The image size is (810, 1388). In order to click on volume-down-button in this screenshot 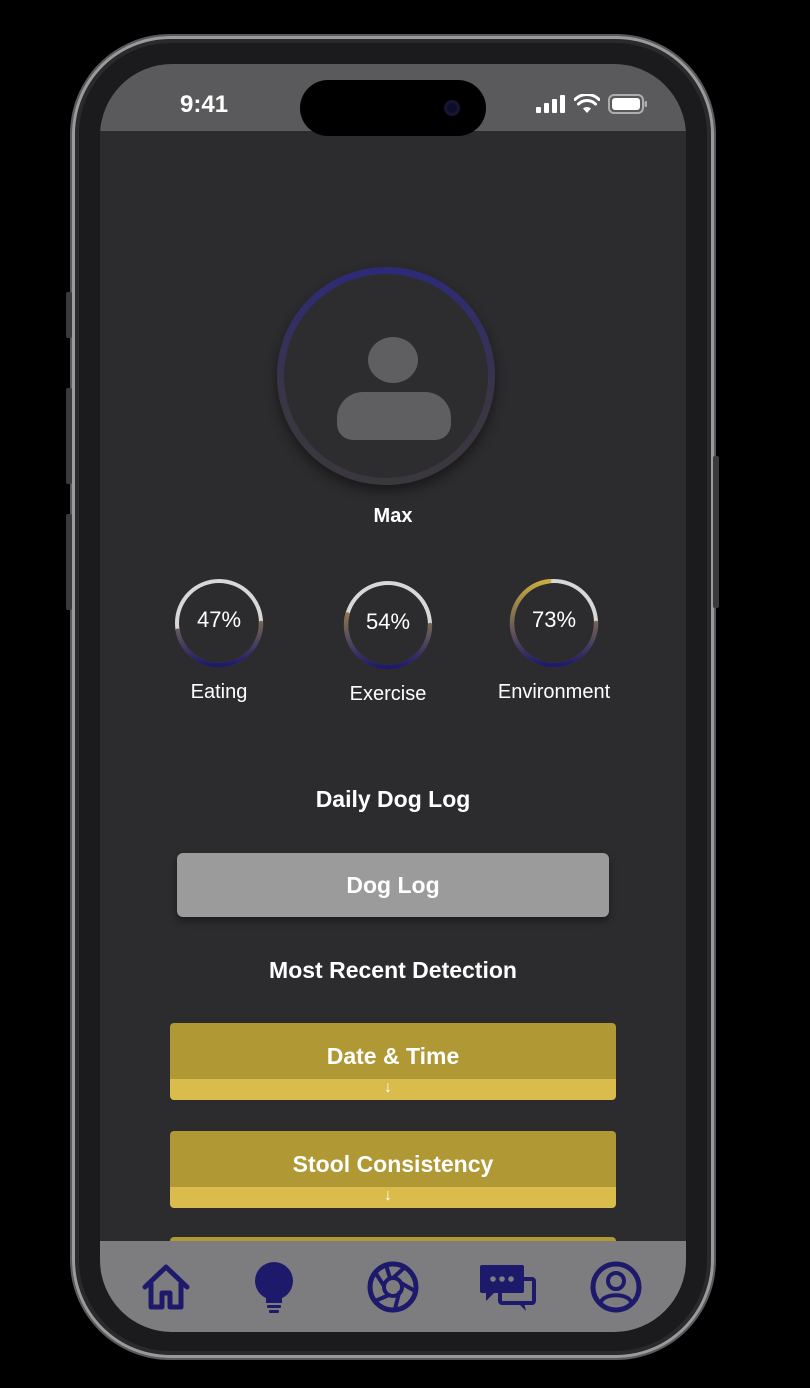, I will do `click(69, 562)`.